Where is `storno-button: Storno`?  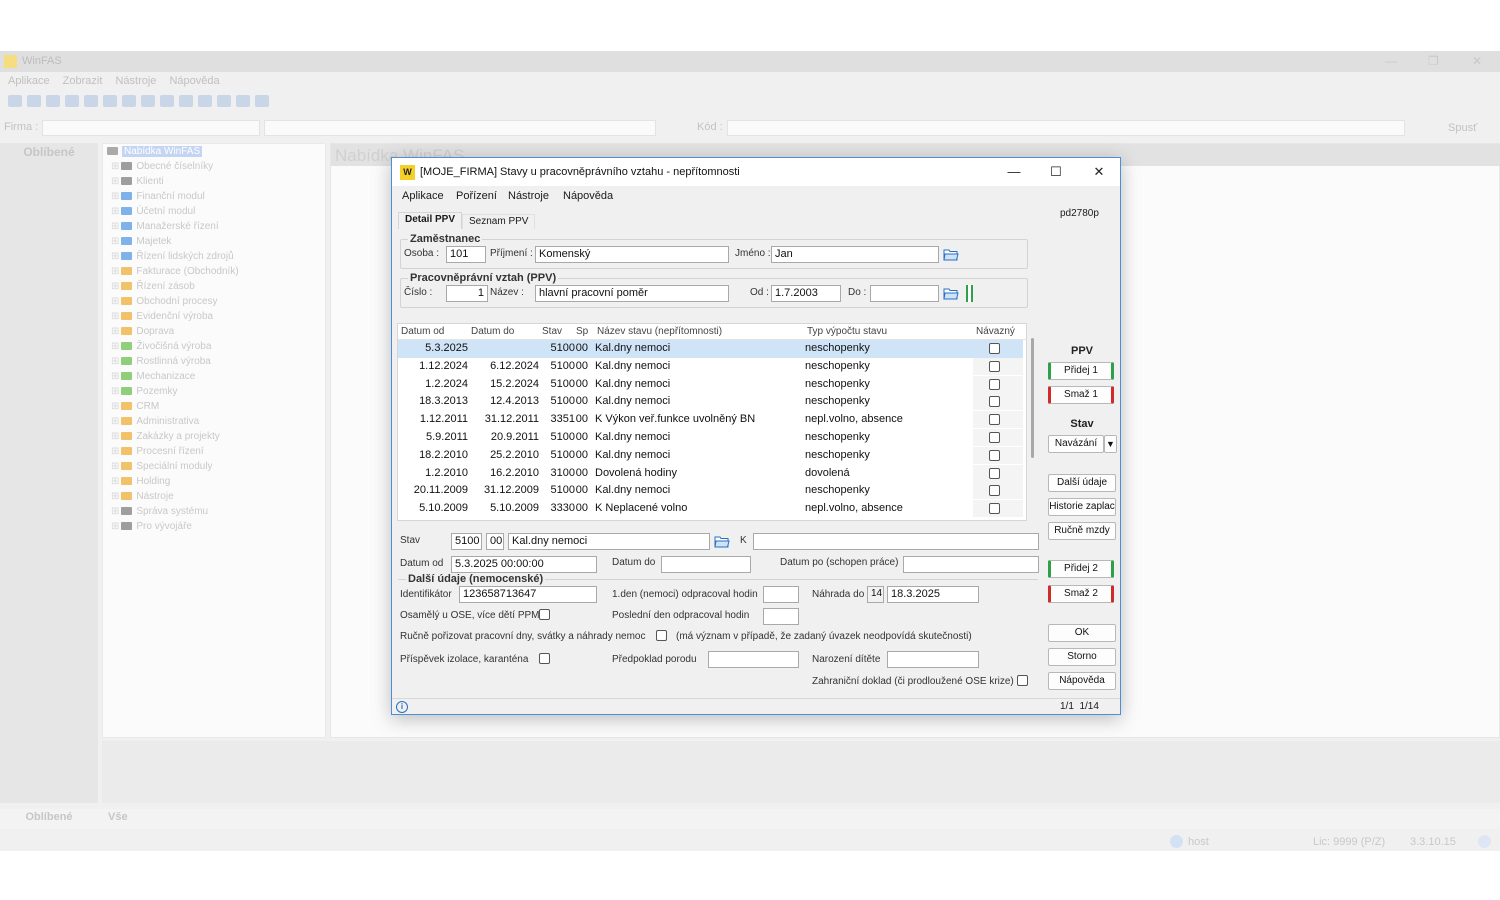 storno-button: Storno is located at coordinates (1082, 657).